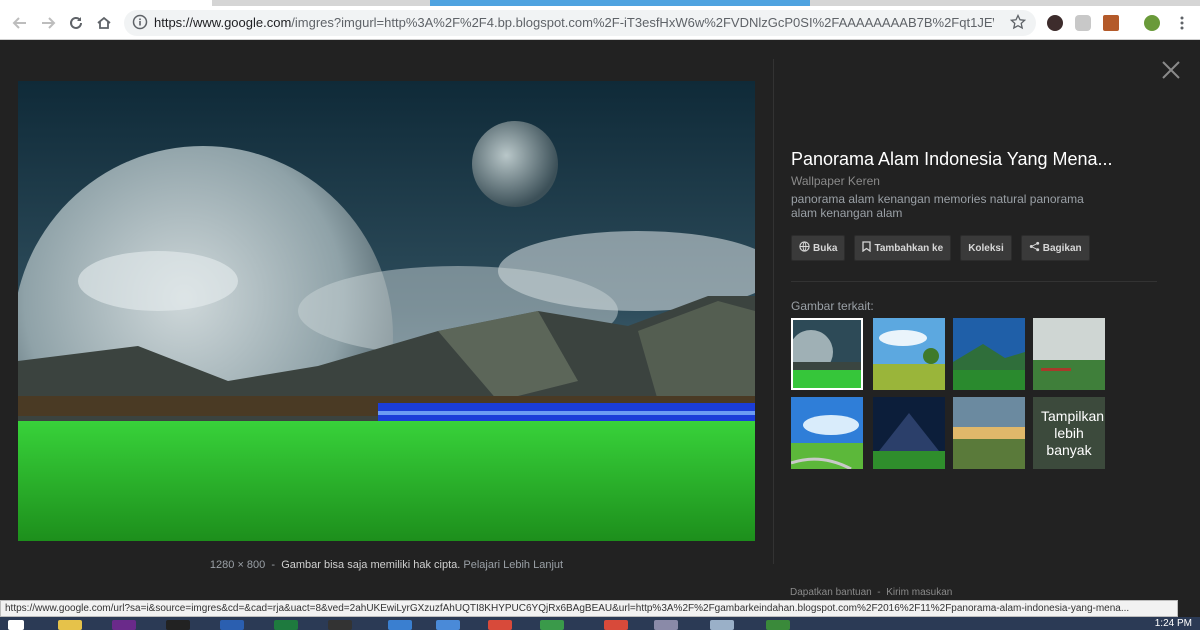 Image resolution: width=1200 pixels, height=630 pixels. I want to click on site-info-icon, so click(140, 24).